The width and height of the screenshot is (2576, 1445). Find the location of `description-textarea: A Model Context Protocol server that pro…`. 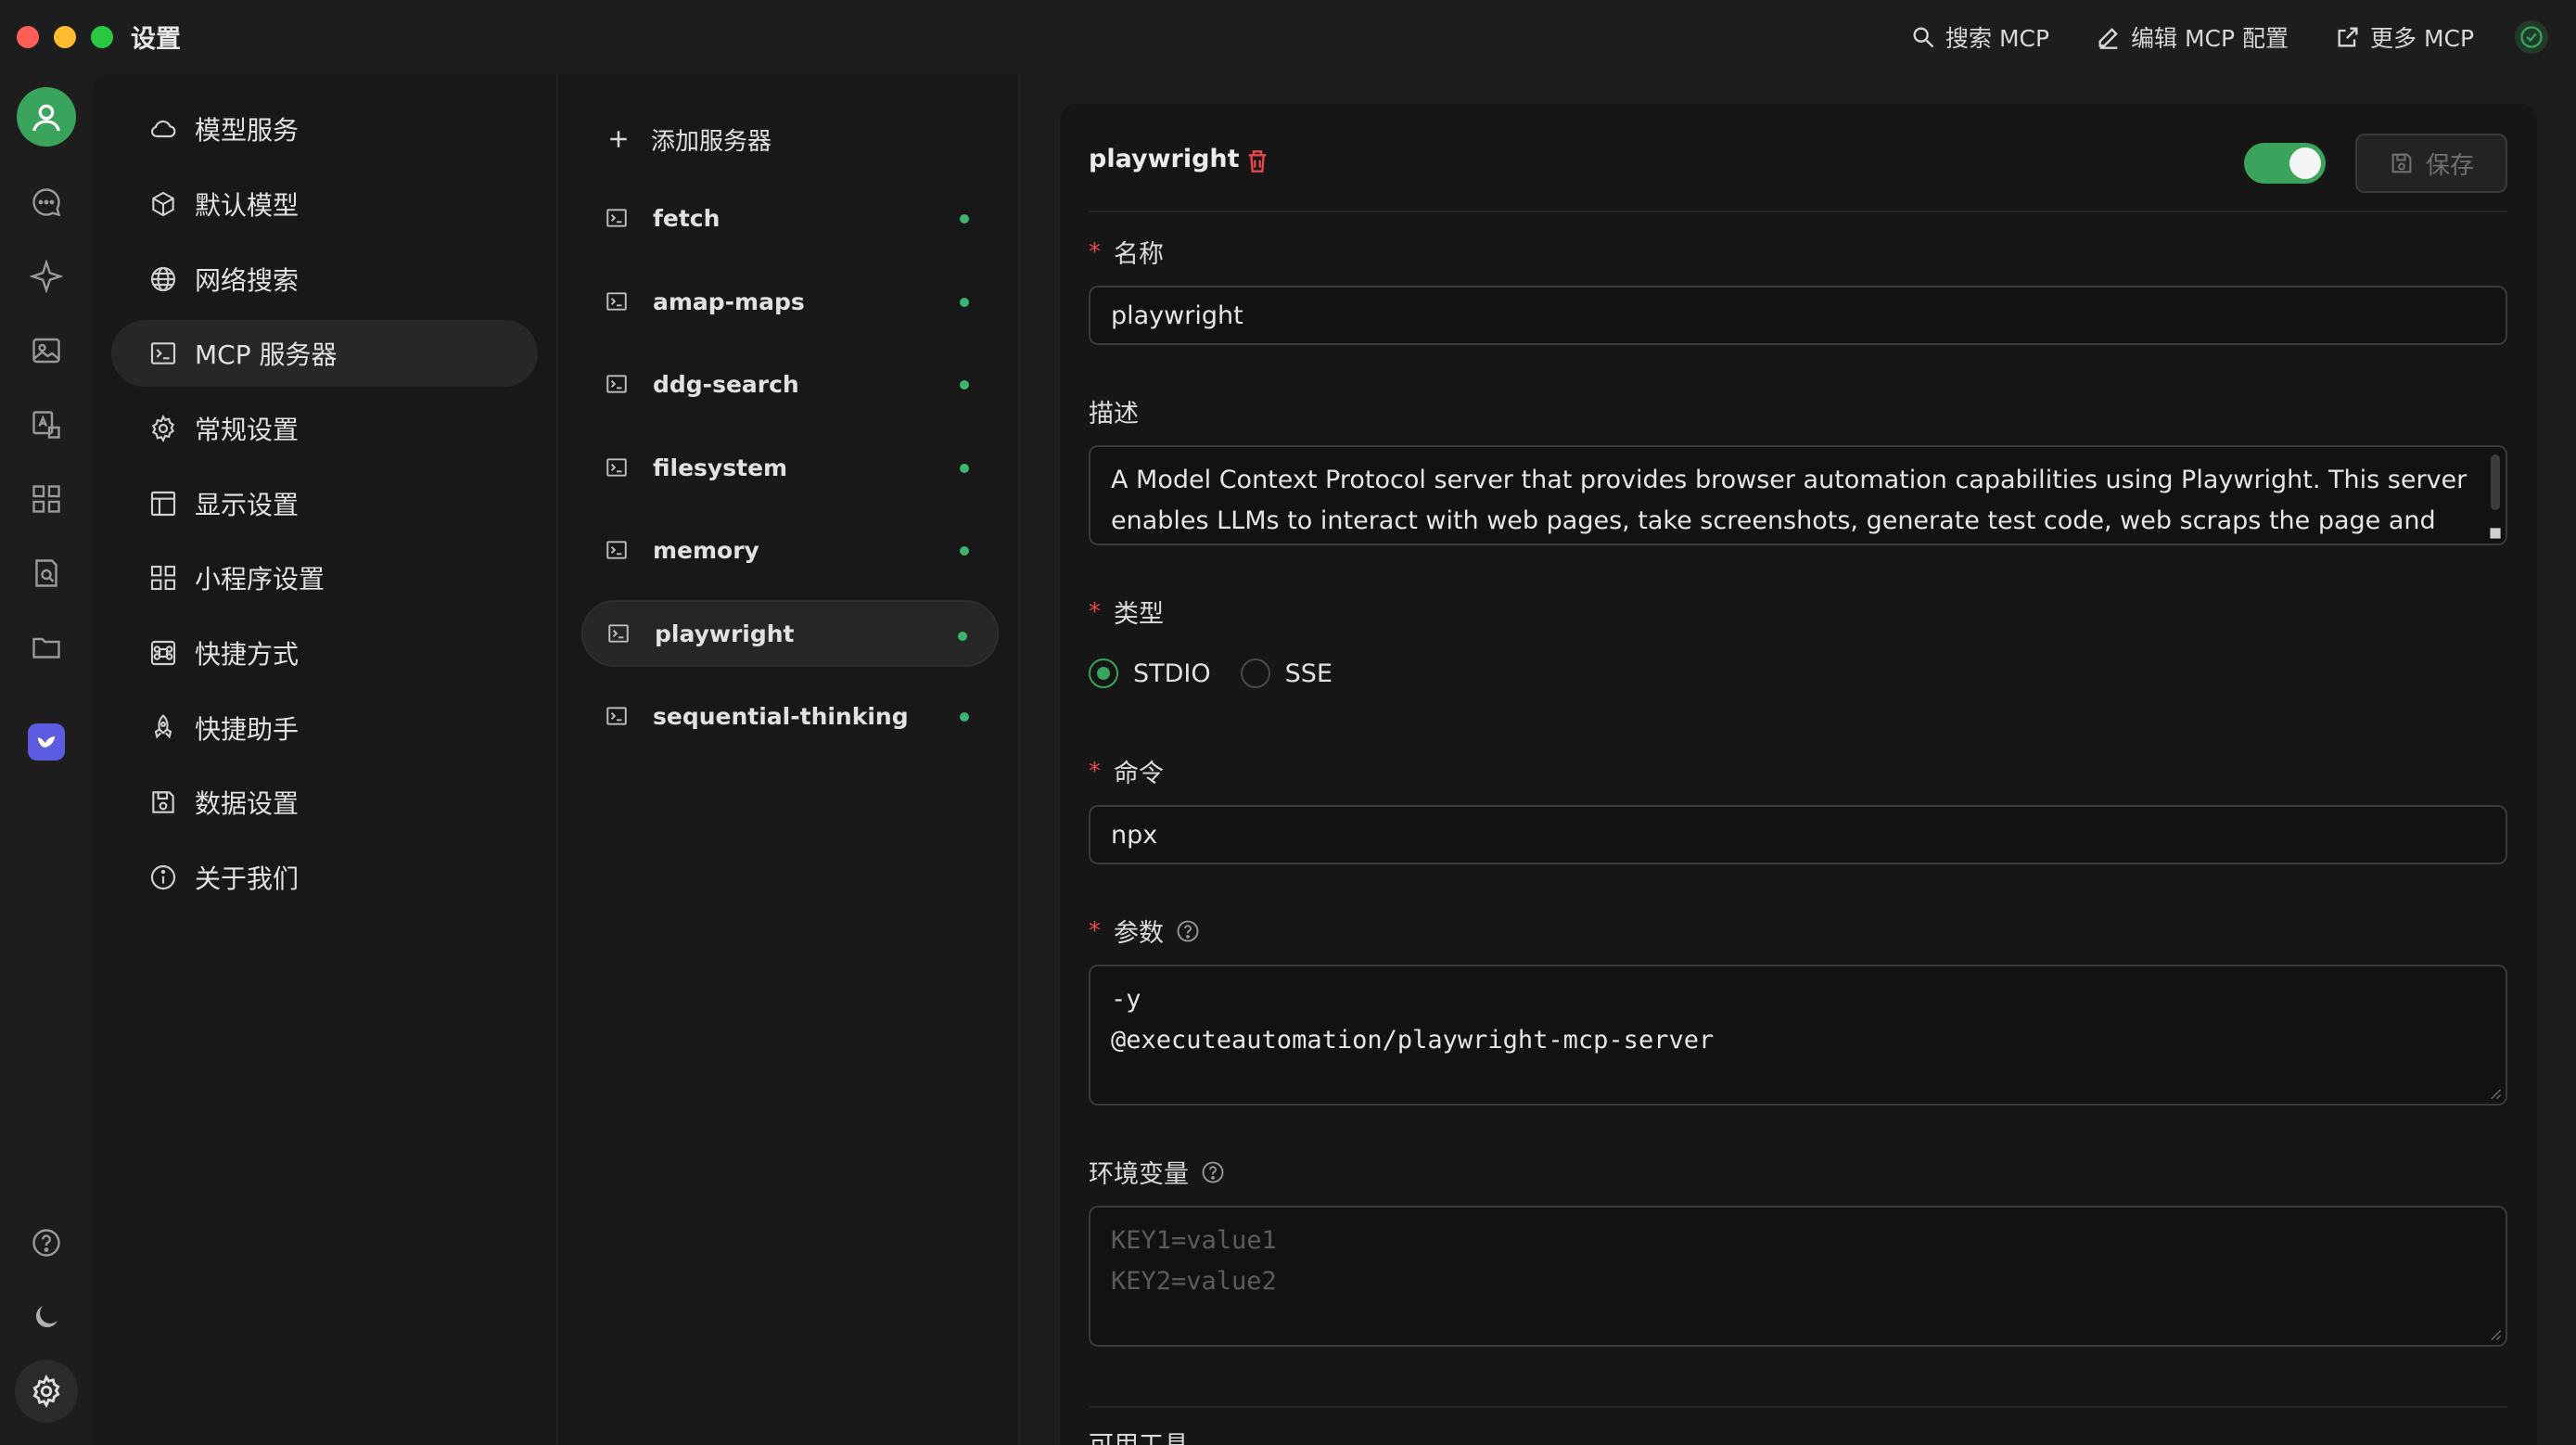

description-textarea: A Model Context Protocol server that pro… is located at coordinates (1798, 495).